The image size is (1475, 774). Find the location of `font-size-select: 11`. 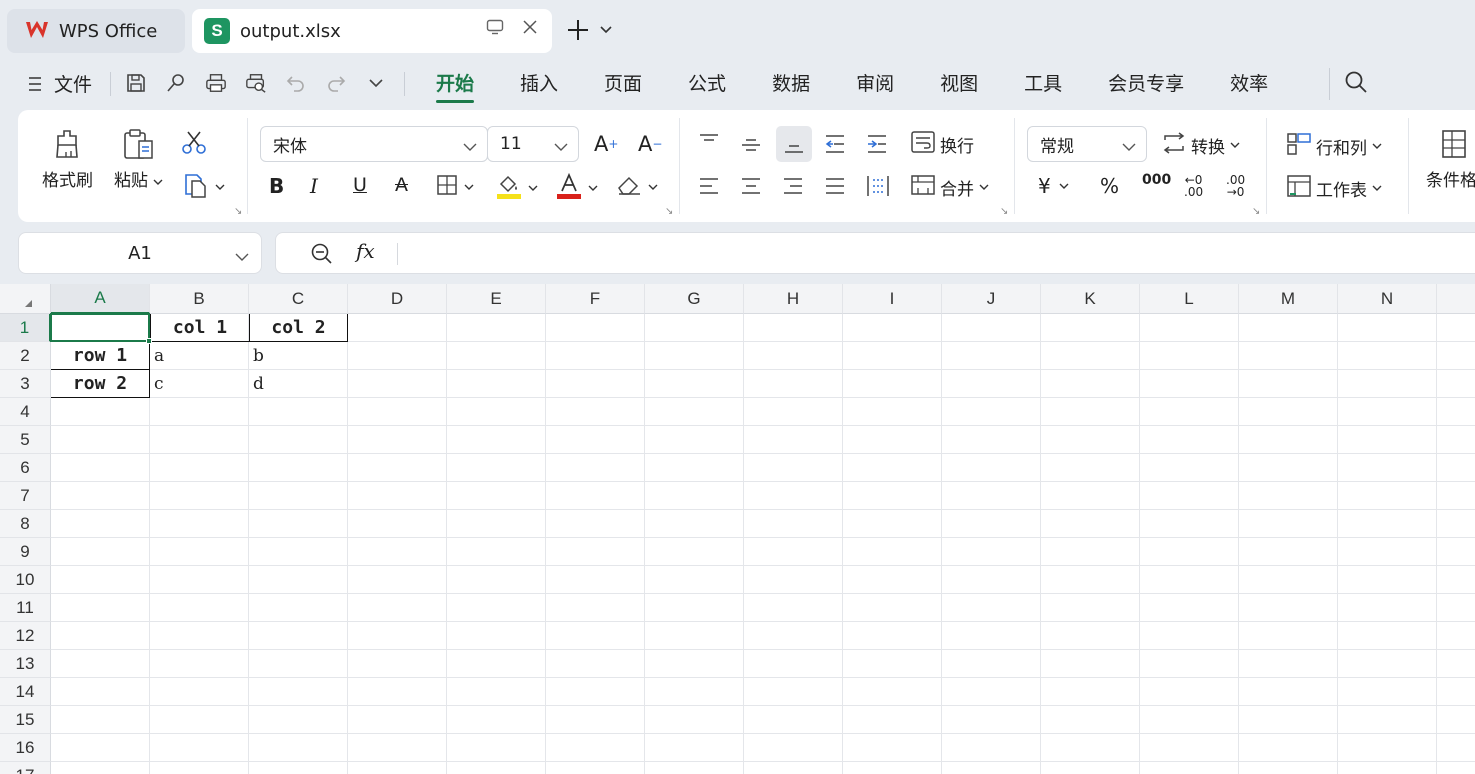

font-size-select: 11 is located at coordinates (533, 144).